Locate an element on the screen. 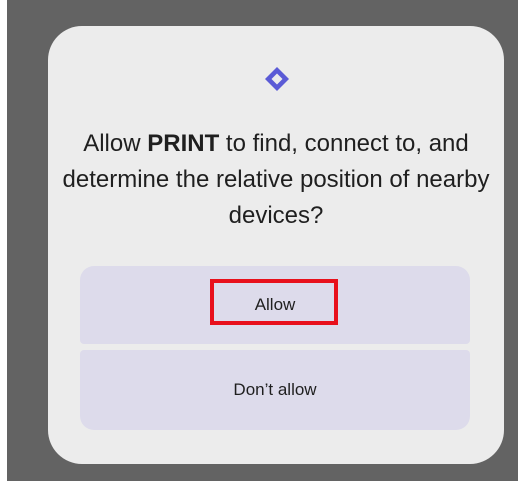 The height and width of the screenshot is (481, 530). nearby-devices-icon is located at coordinates (277, 79).